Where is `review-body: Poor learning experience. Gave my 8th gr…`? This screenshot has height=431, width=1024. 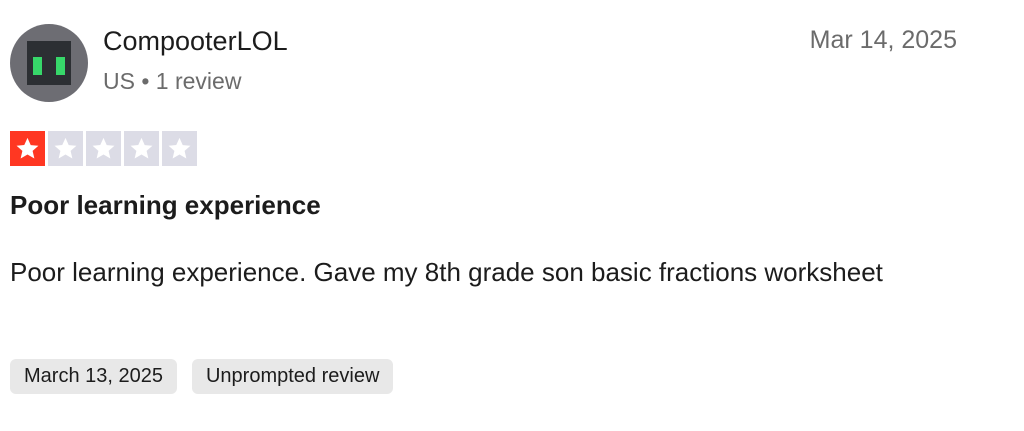
review-body: Poor learning experience. Gave my 8th gr… is located at coordinates (446, 272).